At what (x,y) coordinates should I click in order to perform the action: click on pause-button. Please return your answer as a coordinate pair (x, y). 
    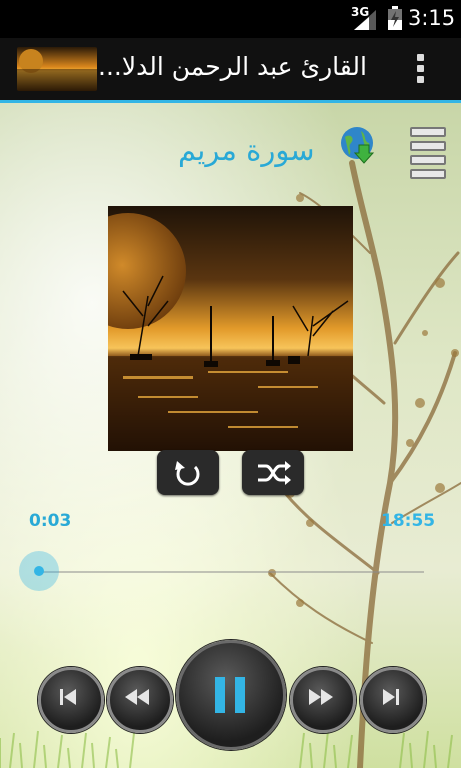
    Looking at the image, I should click on (231, 695).